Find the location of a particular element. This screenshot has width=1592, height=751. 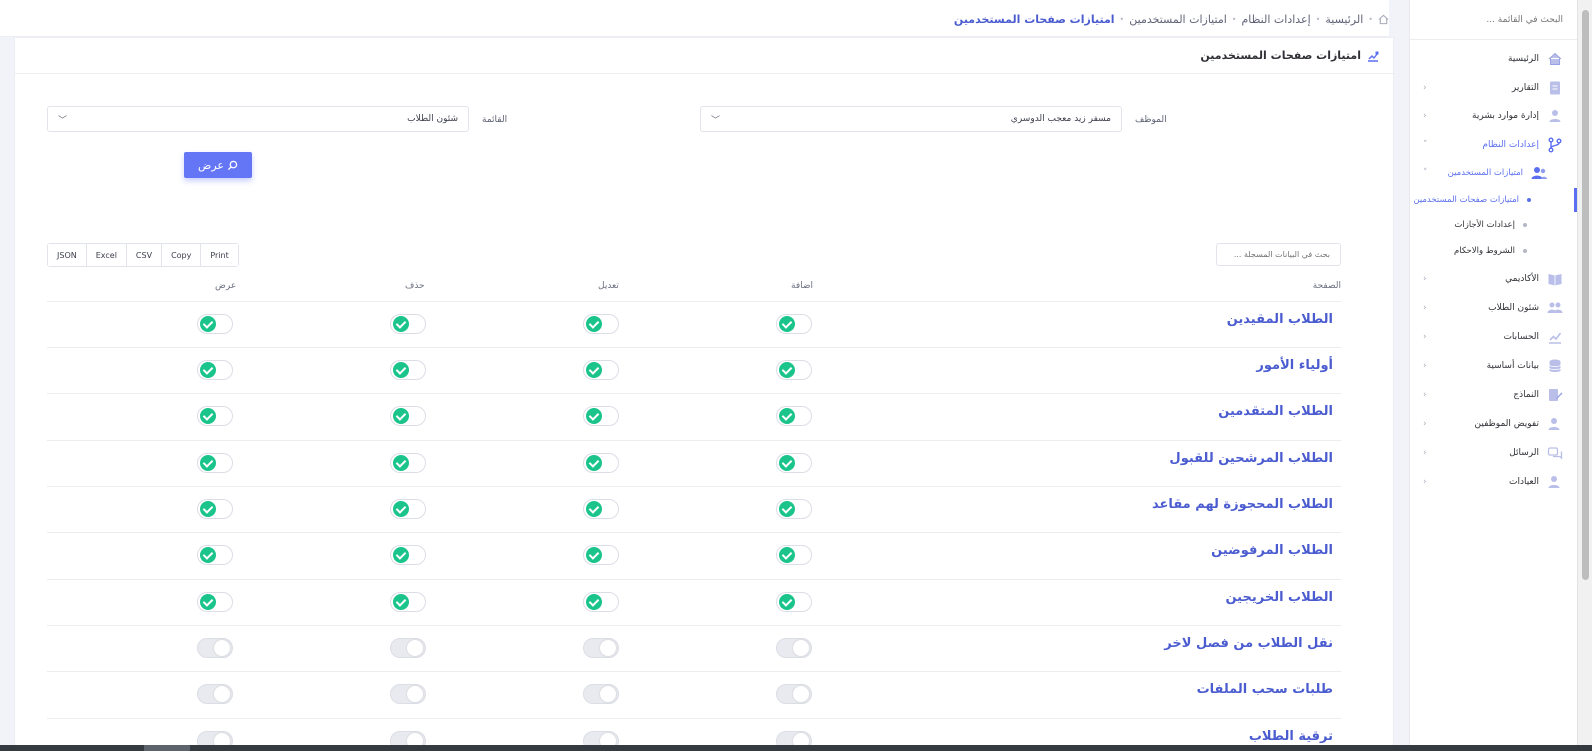

bullet-icon is located at coordinates (1525, 251).